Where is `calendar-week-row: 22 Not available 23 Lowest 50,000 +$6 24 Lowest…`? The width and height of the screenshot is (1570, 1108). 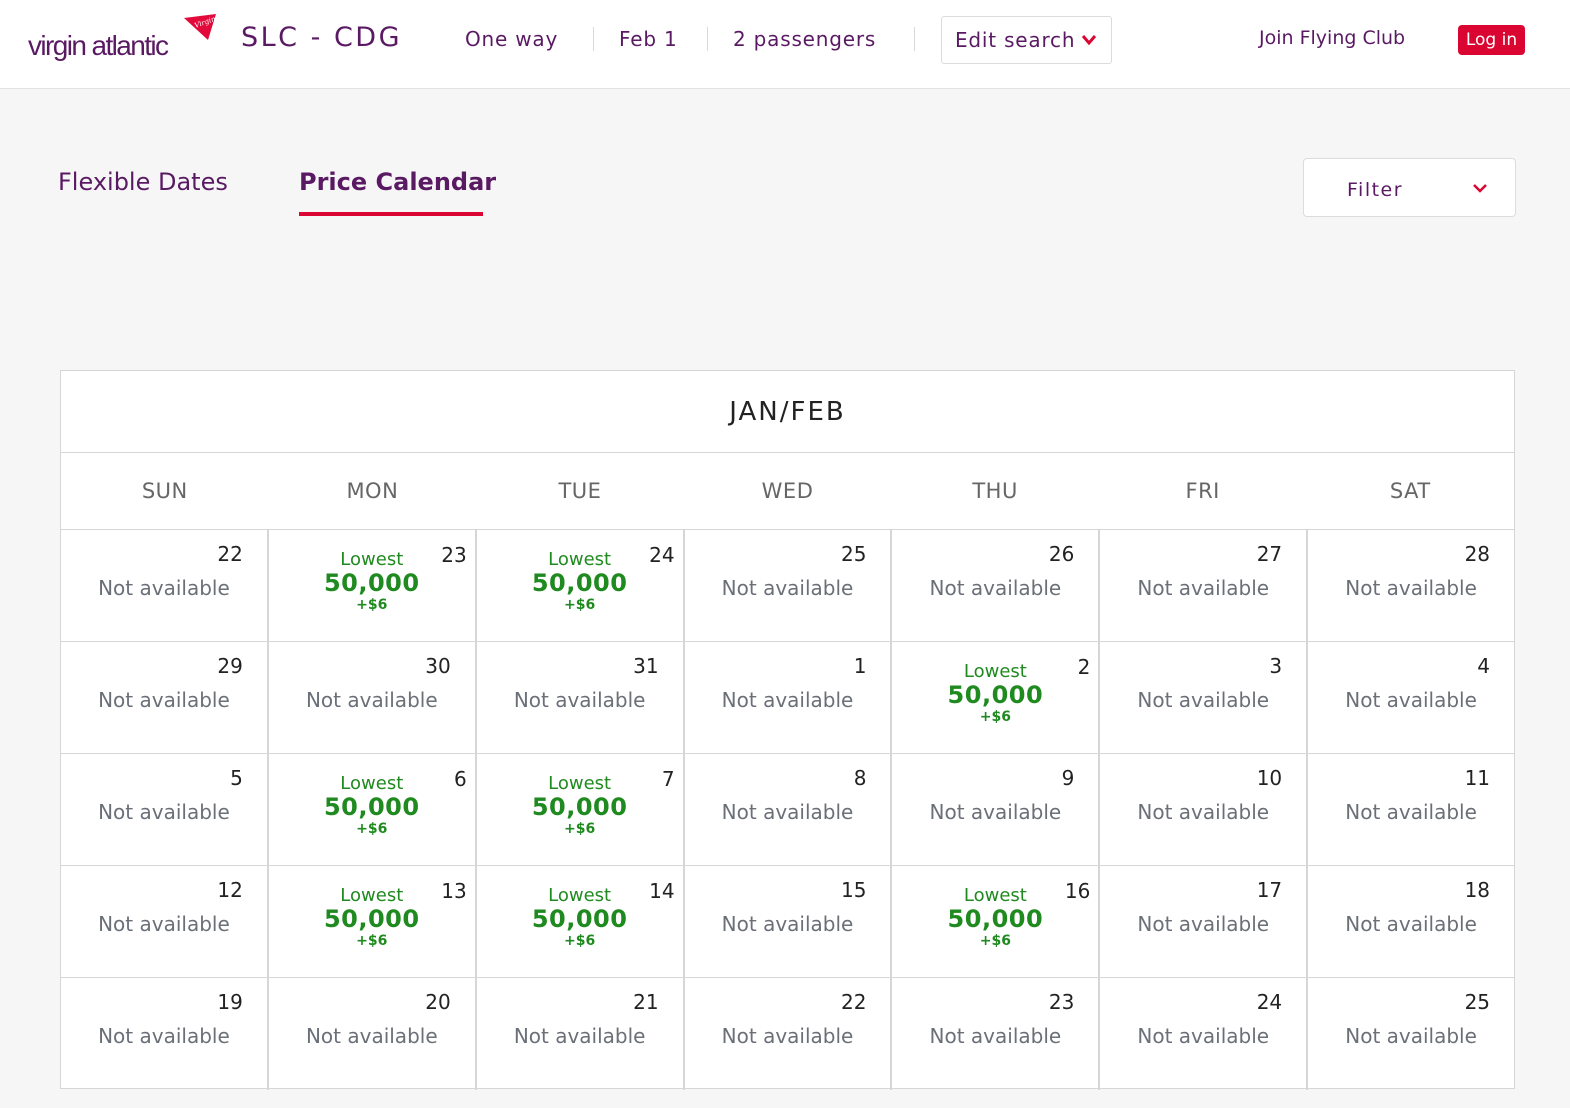
calendar-week-row: 22 Not available 23 Lowest 50,000 +$6 24 Lowest… is located at coordinates (787, 586).